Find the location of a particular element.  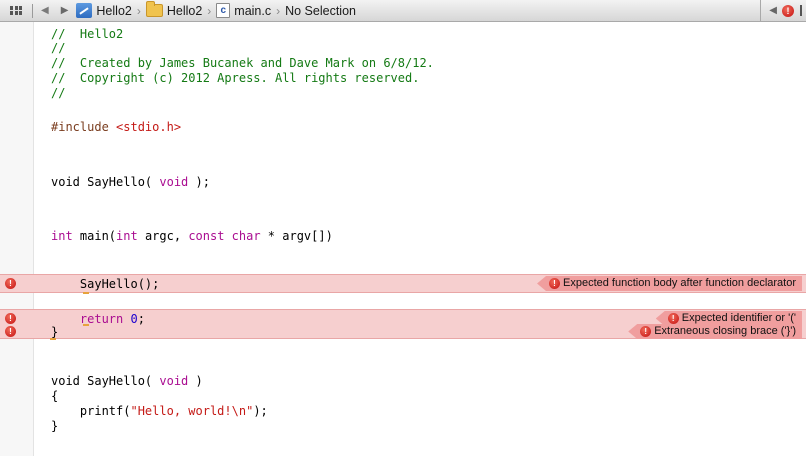

code-text: printf( is located at coordinates (91, 411).